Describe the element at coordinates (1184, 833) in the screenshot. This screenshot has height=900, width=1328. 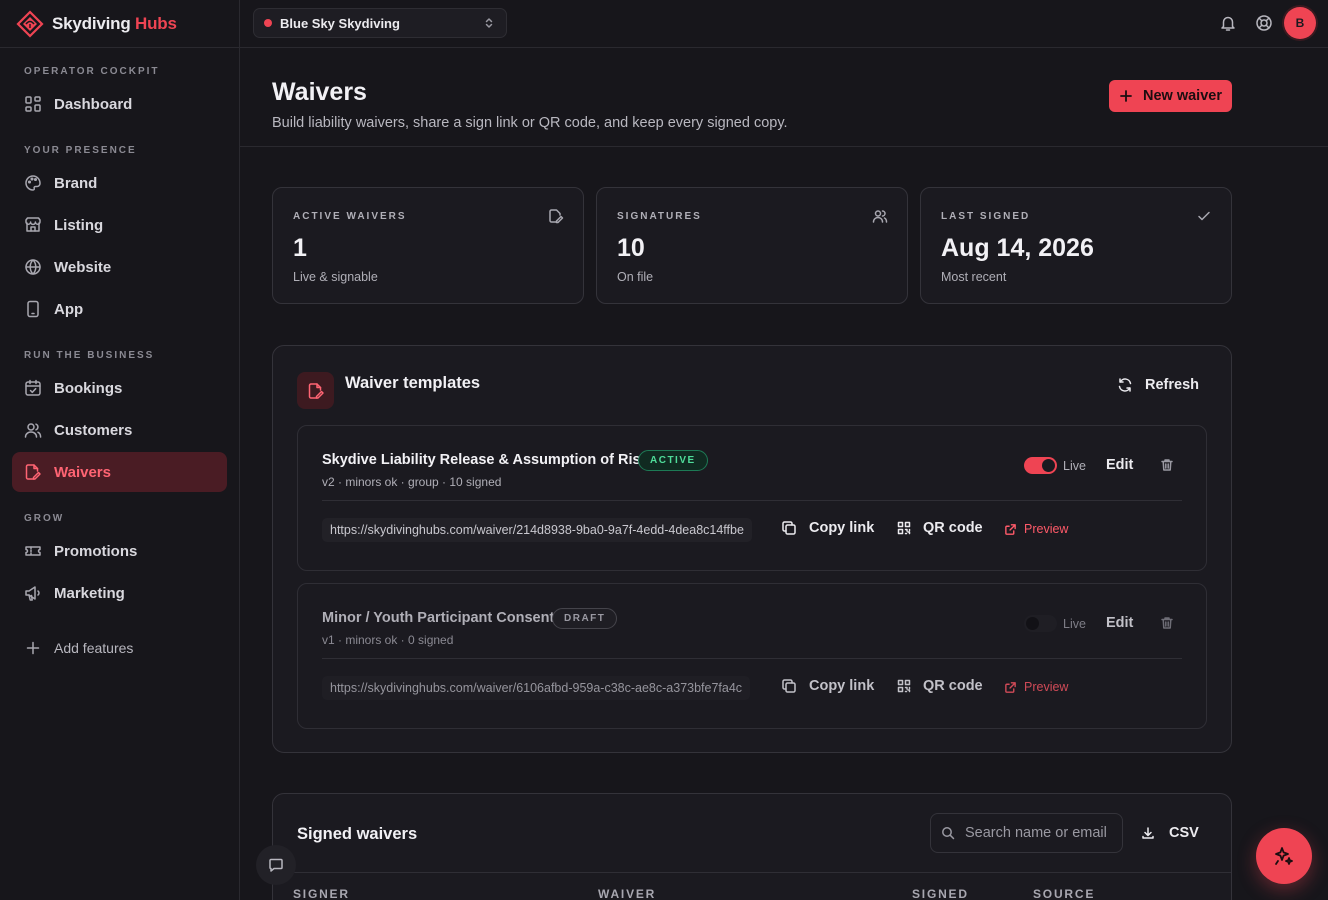
I see `csv-label: CSV` at that location.